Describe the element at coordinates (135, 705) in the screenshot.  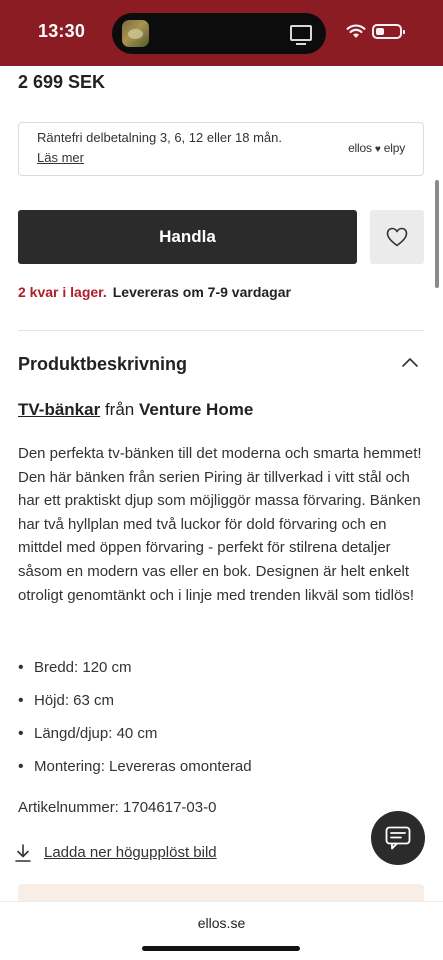
I see `spec-item: Höjd: 63 cm` at that location.